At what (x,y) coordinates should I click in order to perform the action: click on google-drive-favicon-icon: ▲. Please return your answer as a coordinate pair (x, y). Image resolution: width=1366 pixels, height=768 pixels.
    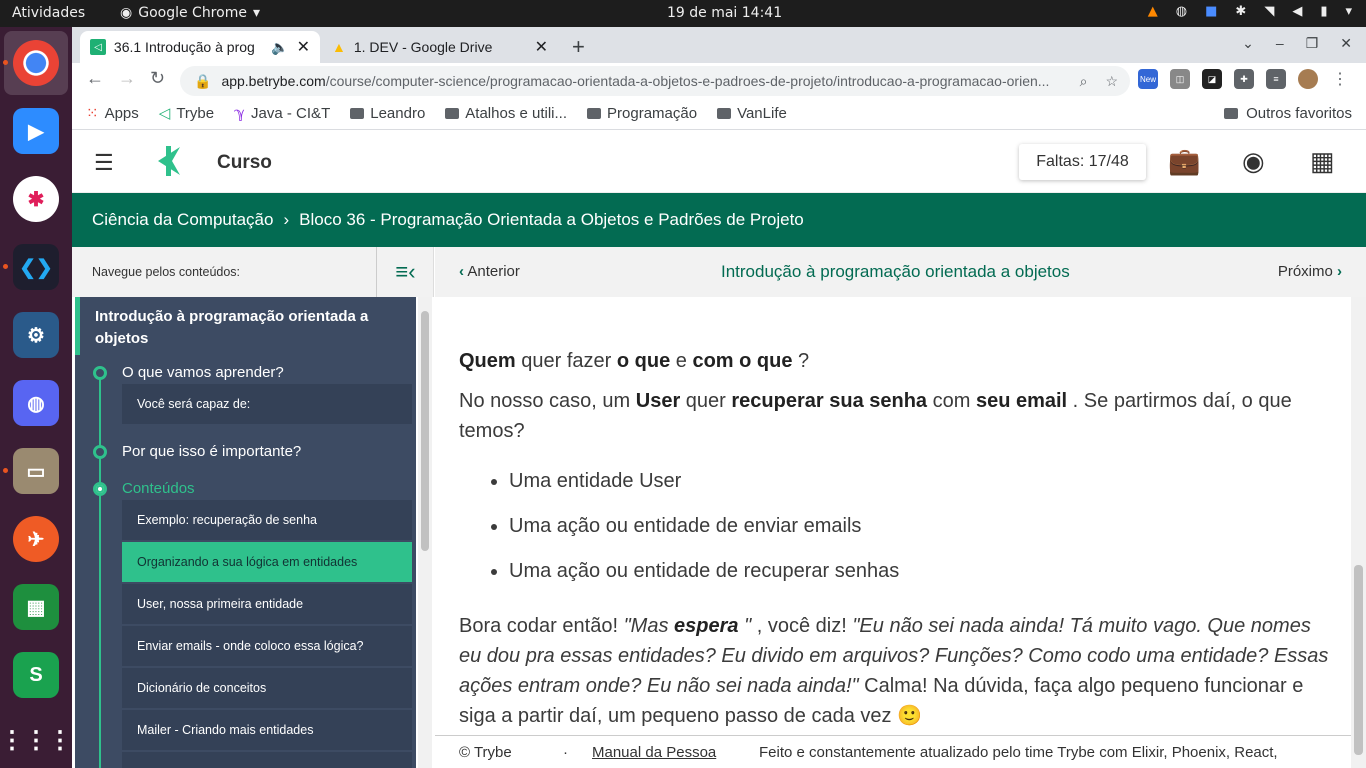
    Looking at the image, I should click on (339, 47).